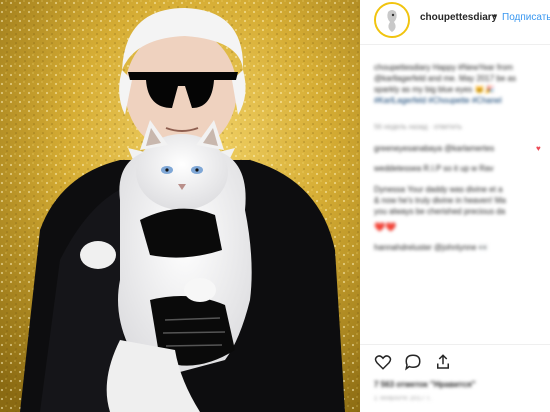 This screenshot has width=550, height=412. I want to click on post-header: choupettesdiary • Подписатьс, so click(455, 22).